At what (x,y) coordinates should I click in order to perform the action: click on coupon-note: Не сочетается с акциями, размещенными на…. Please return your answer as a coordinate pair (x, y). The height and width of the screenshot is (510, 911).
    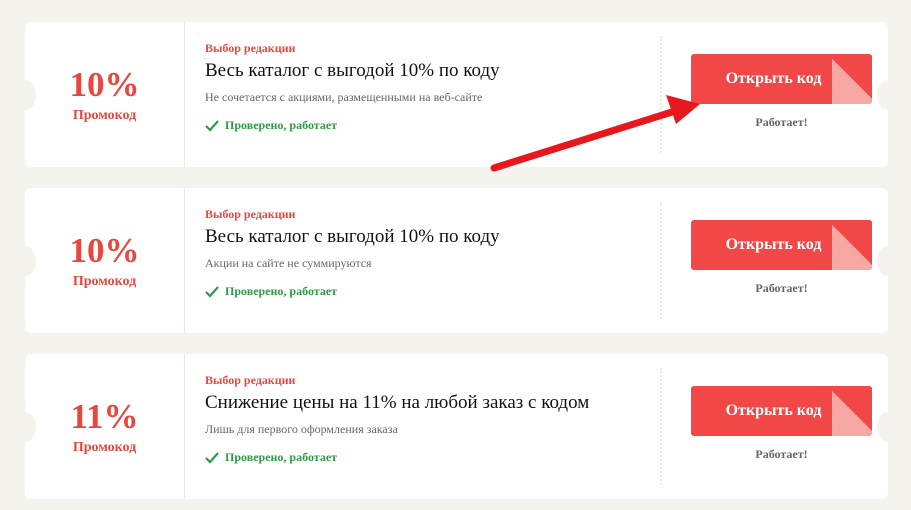
    Looking at the image, I should click on (344, 97).